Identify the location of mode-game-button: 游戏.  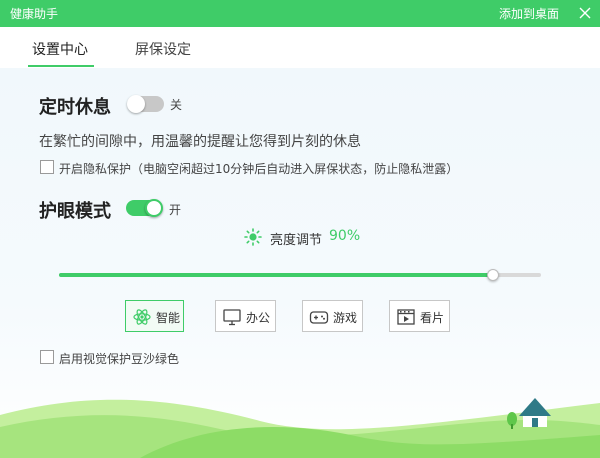
(332, 316).